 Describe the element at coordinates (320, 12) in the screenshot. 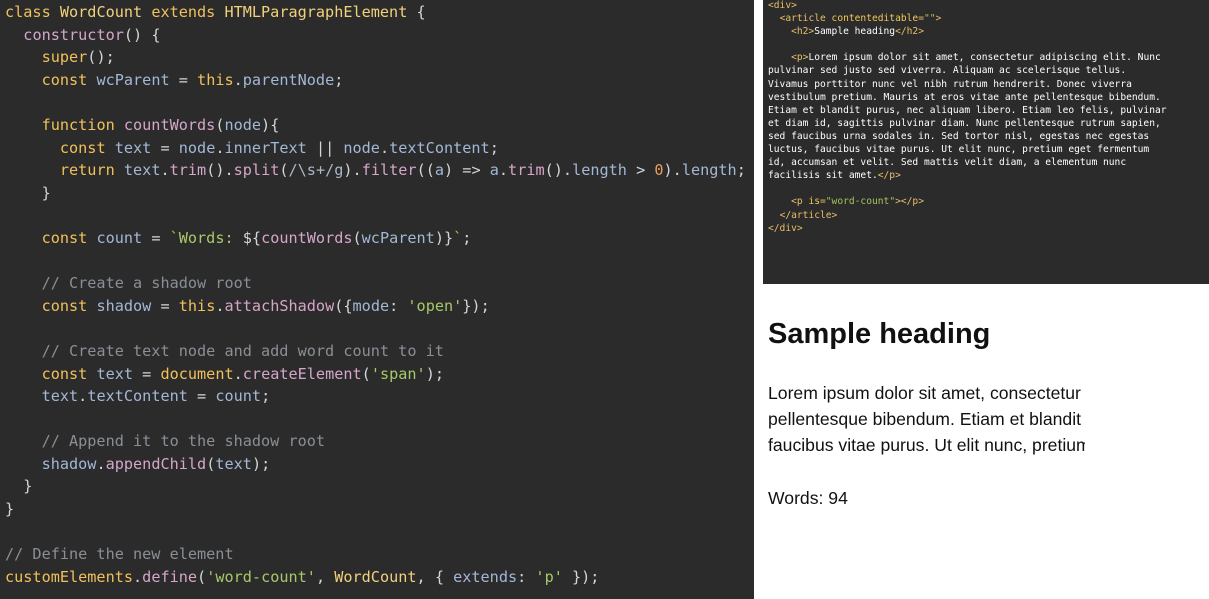

I see `js-token: HTMLParagraphElement` at that location.